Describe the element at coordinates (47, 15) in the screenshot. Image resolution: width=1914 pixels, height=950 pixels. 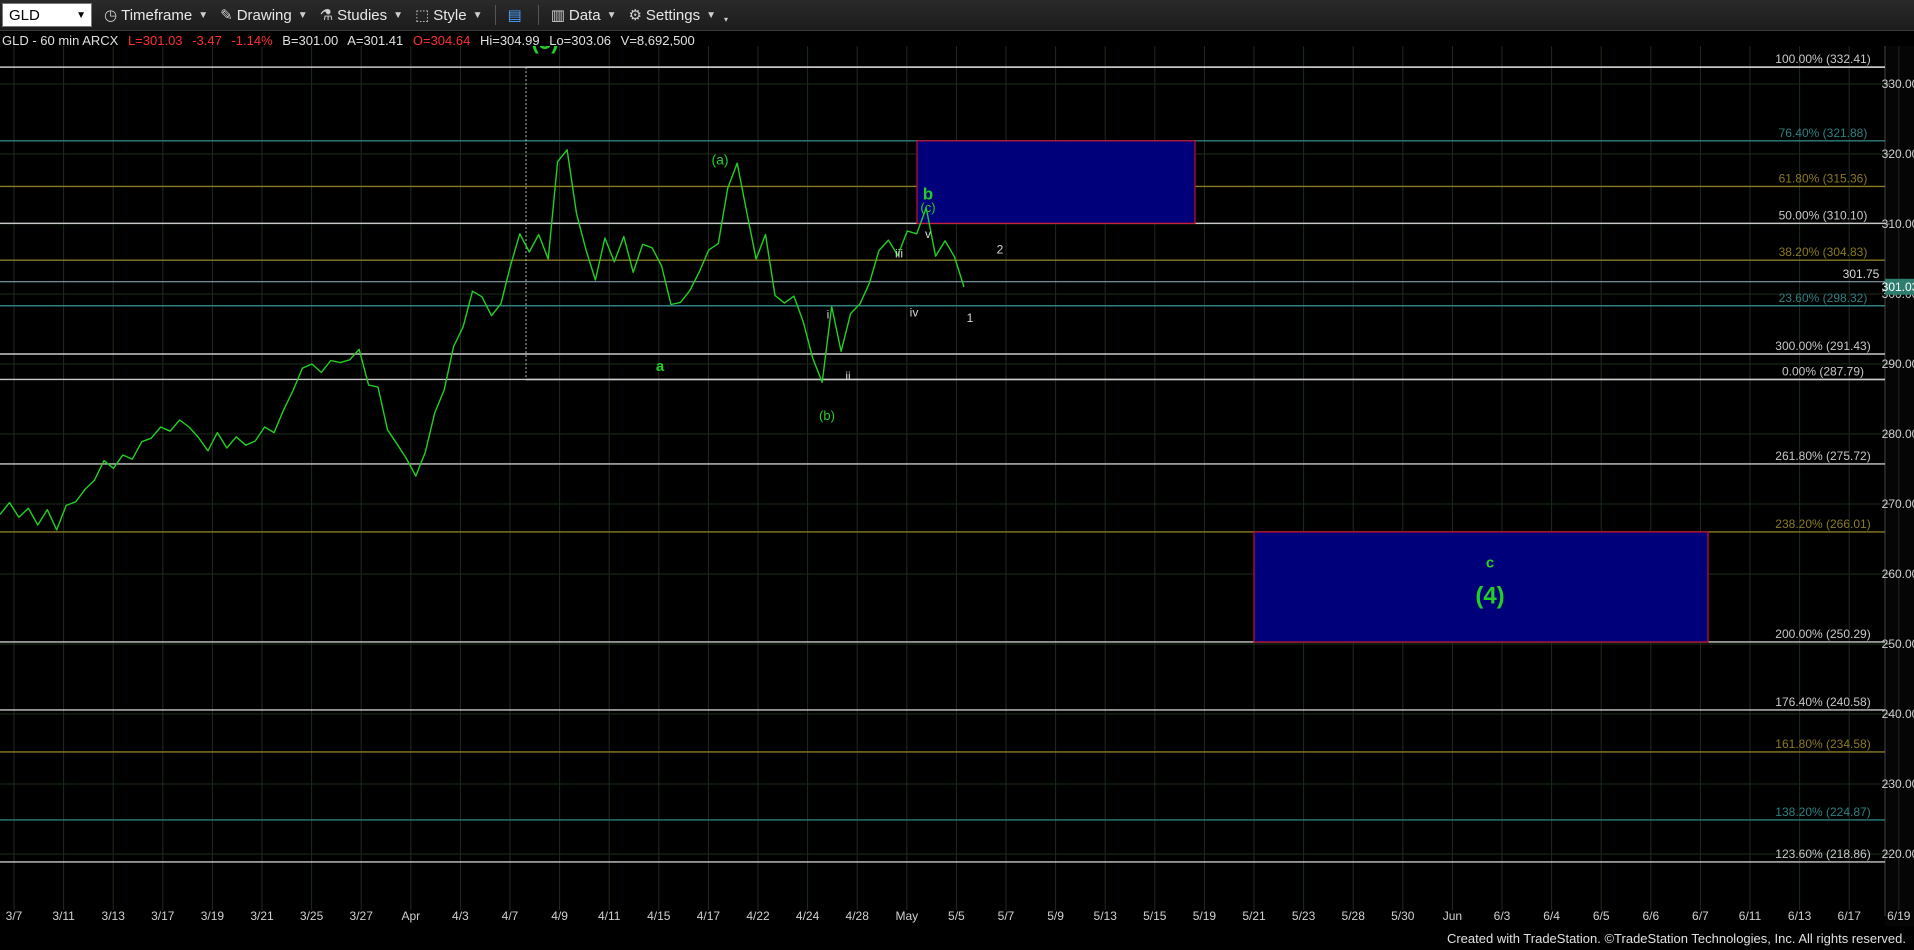
I see `symbol-dropdown: GLD ▼` at that location.